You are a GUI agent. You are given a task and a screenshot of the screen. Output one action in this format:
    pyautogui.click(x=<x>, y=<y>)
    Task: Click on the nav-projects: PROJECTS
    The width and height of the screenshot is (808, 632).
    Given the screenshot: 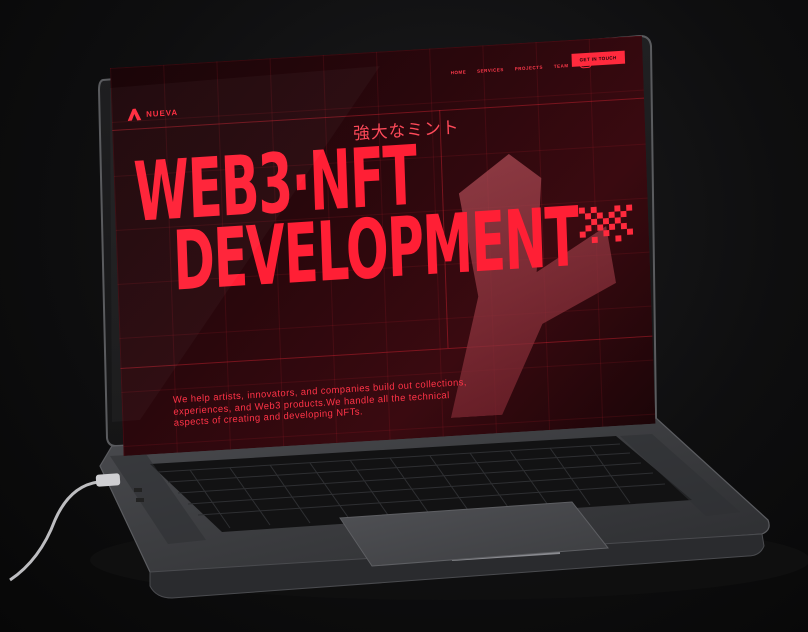 What is the action you would take?
    pyautogui.click(x=529, y=68)
    